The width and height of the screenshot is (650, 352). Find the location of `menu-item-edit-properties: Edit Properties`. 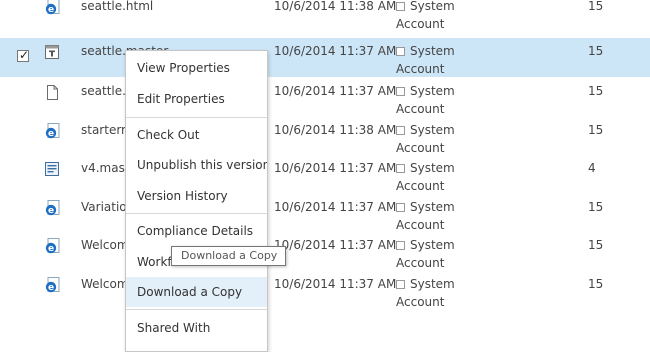

menu-item-edit-properties: Edit Properties is located at coordinates (196, 99).